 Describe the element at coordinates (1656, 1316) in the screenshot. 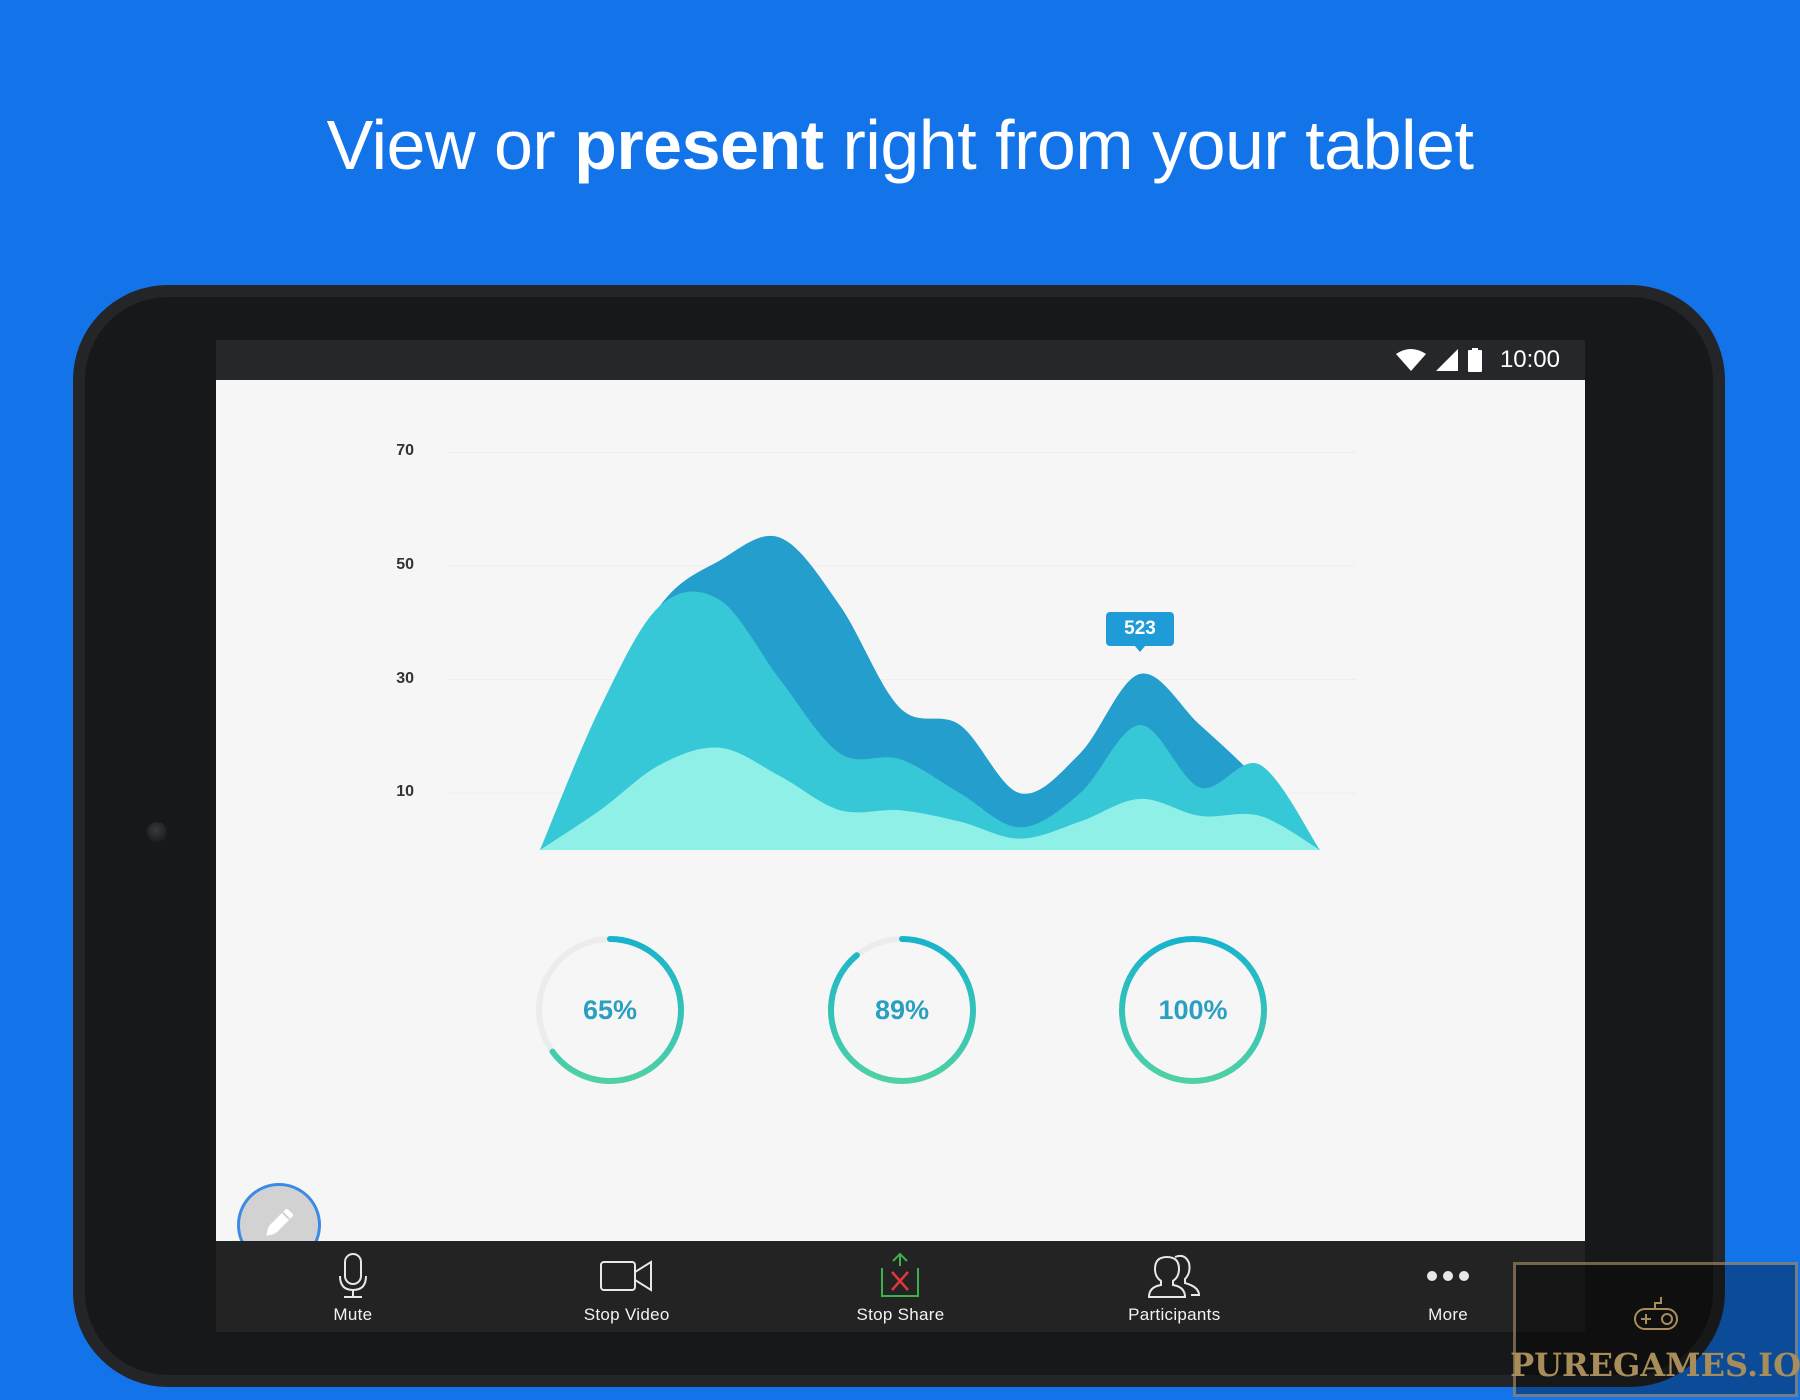

I see `gamepad-icon` at that location.